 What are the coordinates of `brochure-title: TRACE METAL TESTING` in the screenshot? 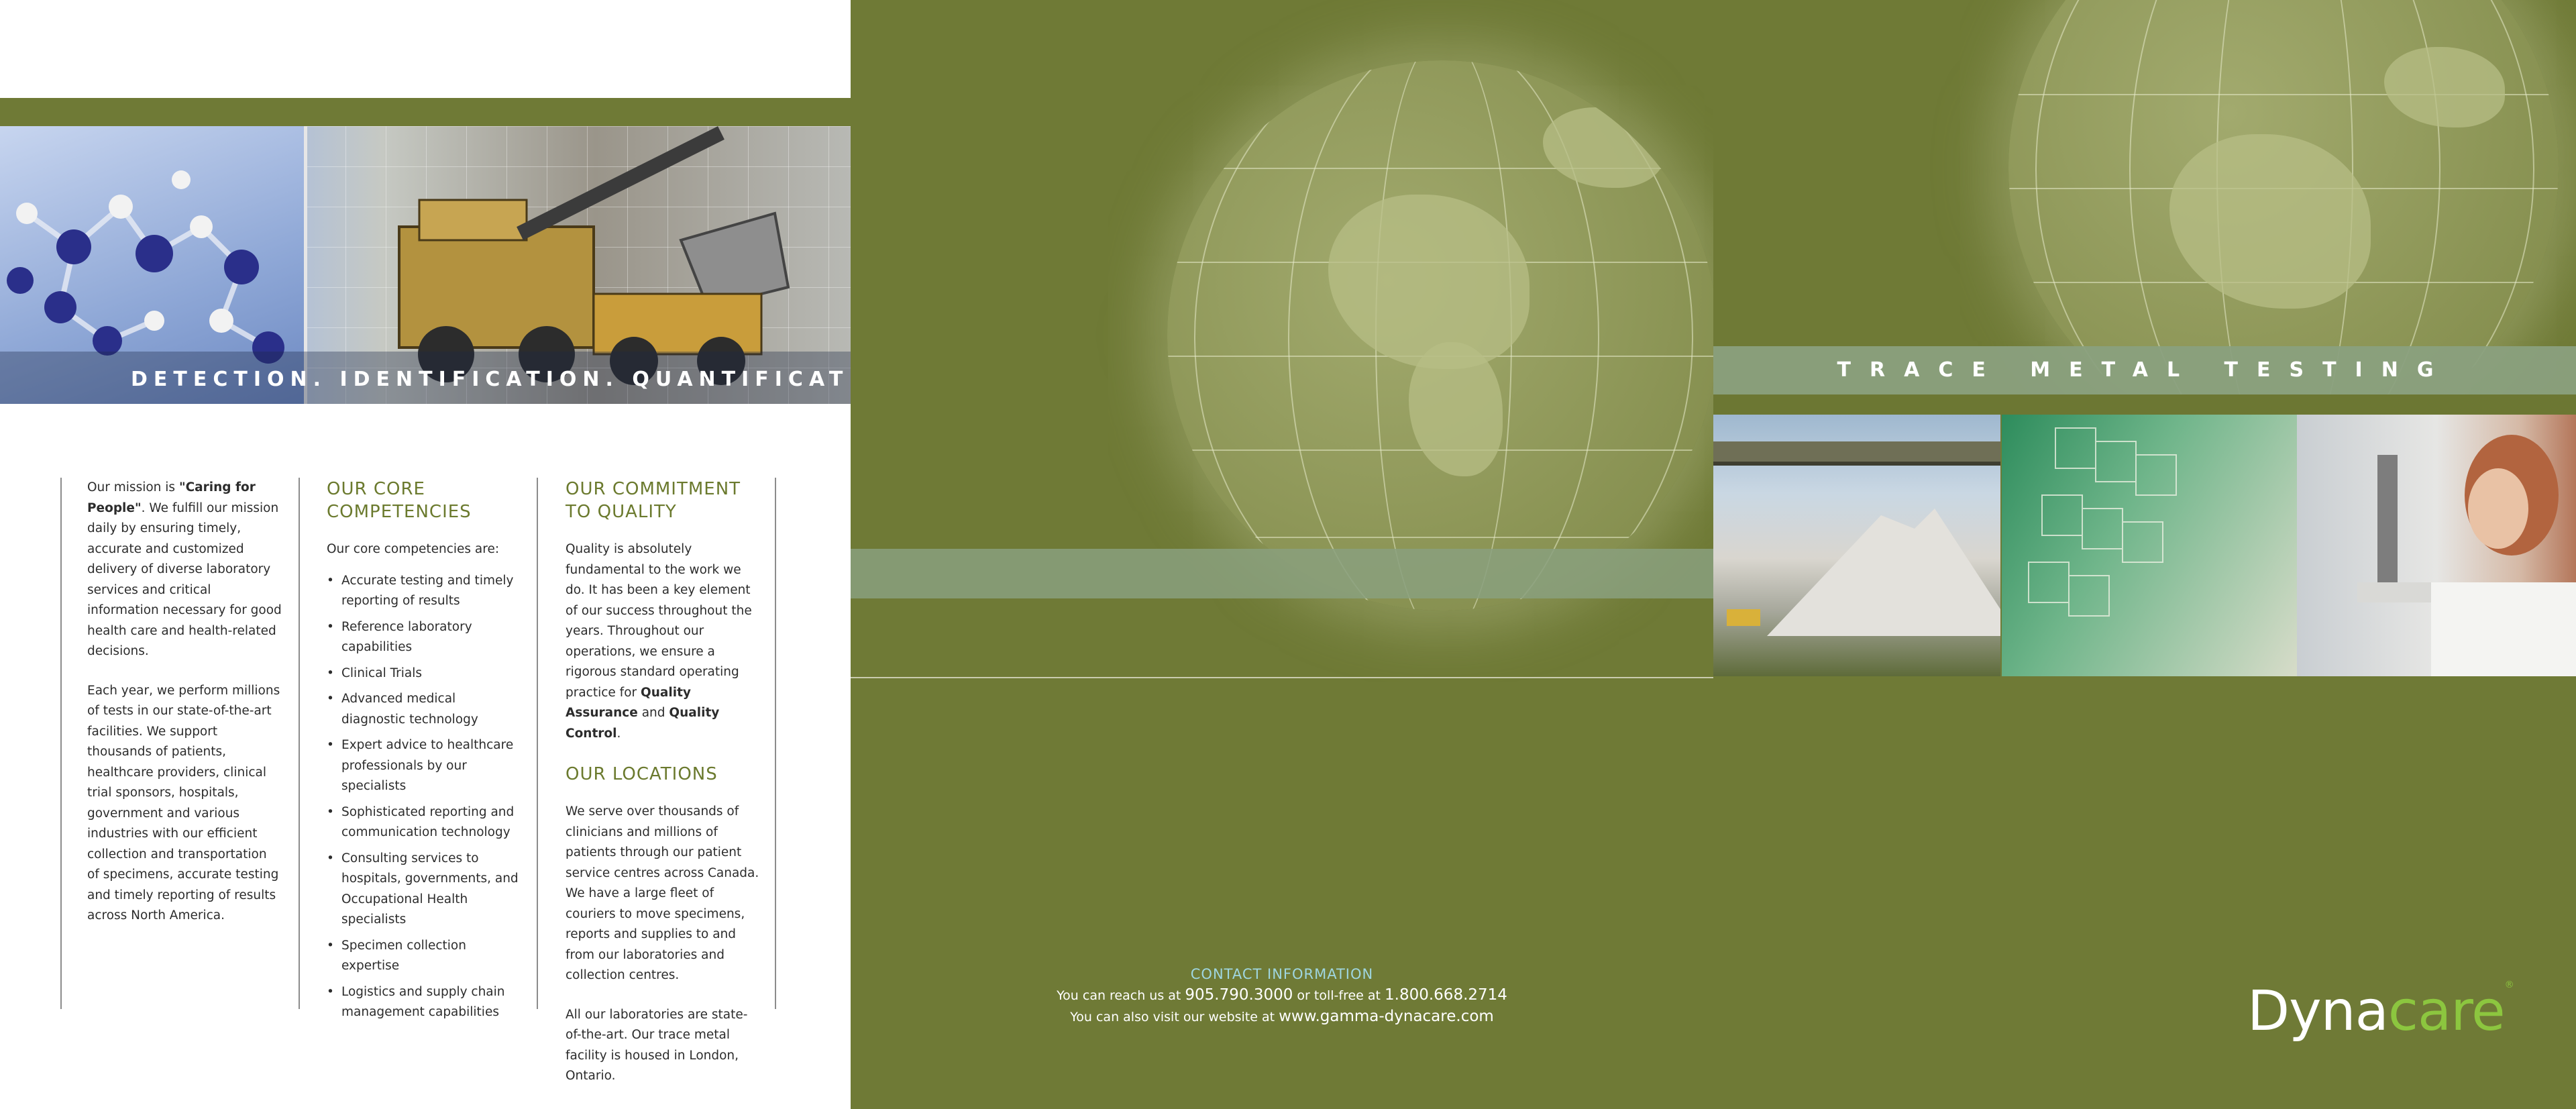 It's located at (2145, 370).